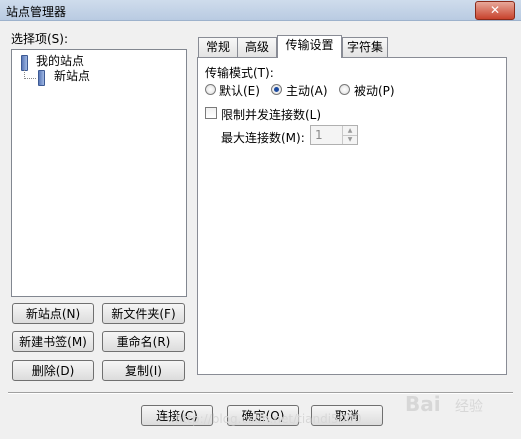  Describe the element at coordinates (307, 91) in the screenshot. I see `radio-active-label: 主动(A)` at that location.